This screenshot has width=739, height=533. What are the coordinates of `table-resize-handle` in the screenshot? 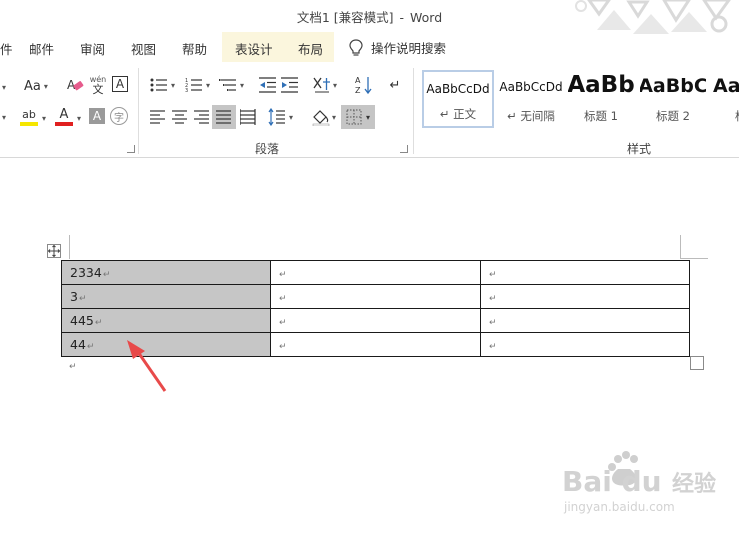 It's located at (697, 363).